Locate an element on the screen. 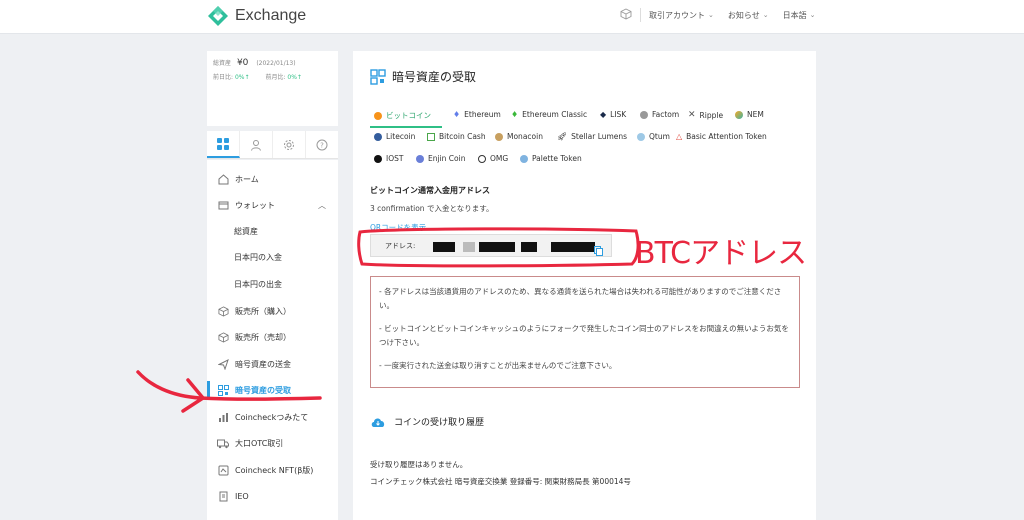  coin-label: Monacoin is located at coordinates (525, 136).